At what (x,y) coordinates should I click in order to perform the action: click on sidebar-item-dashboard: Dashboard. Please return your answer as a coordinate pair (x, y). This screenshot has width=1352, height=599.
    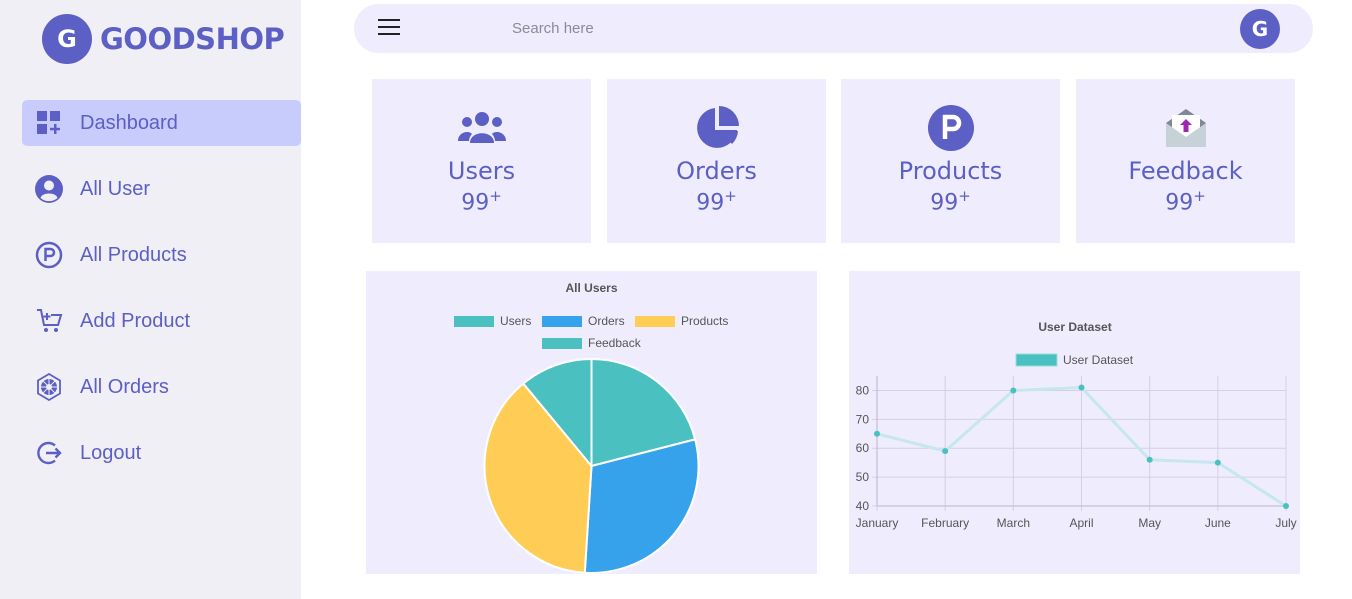
    Looking at the image, I should click on (161, 123).